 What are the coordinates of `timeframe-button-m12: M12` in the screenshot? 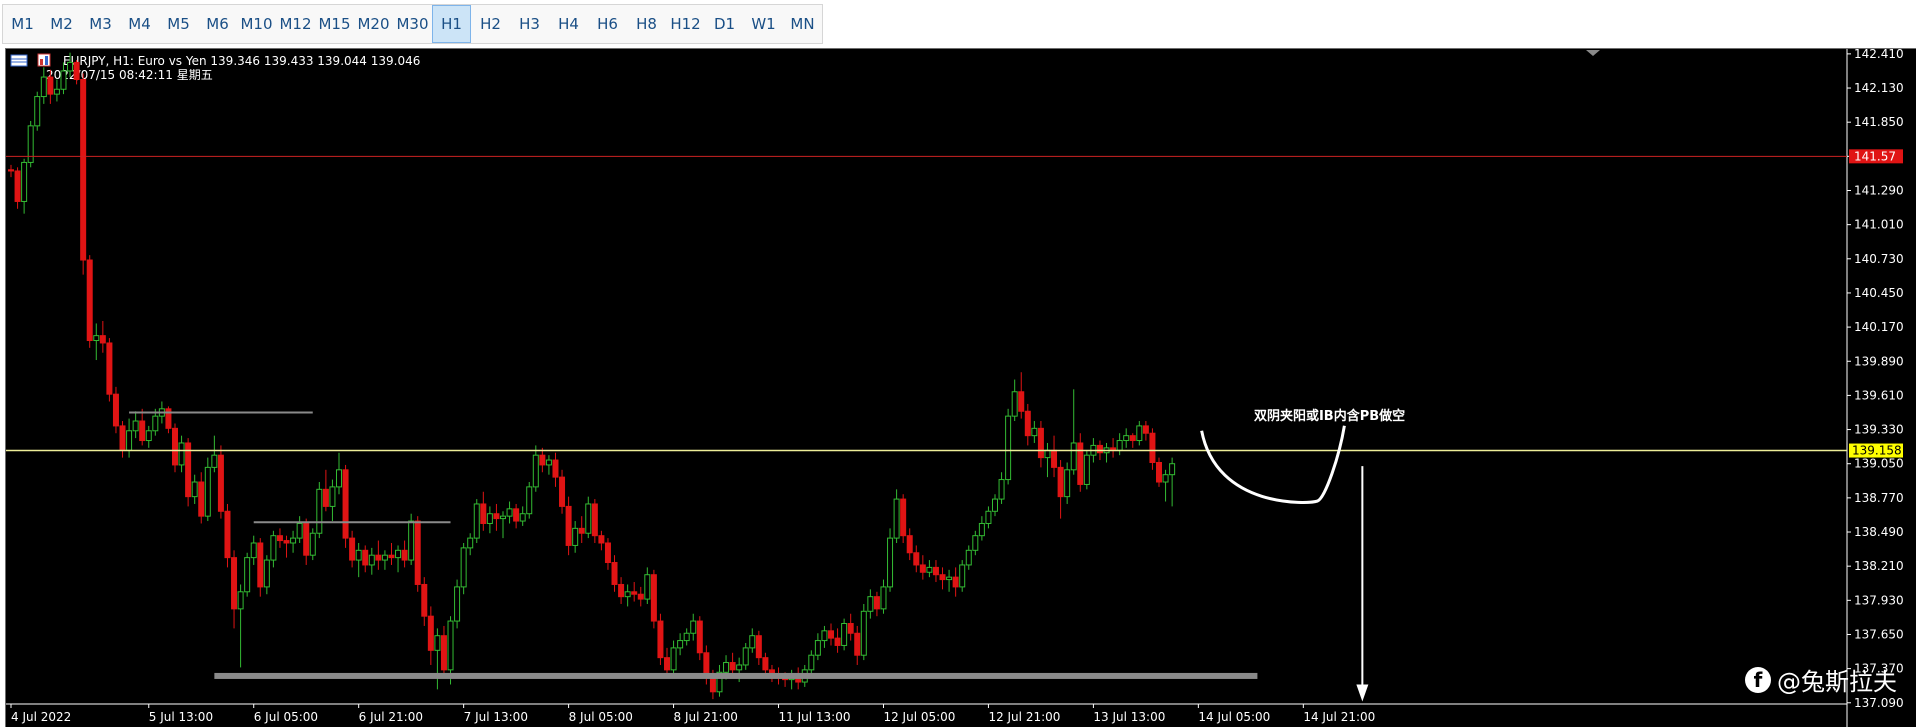 It's located at (295, 24).